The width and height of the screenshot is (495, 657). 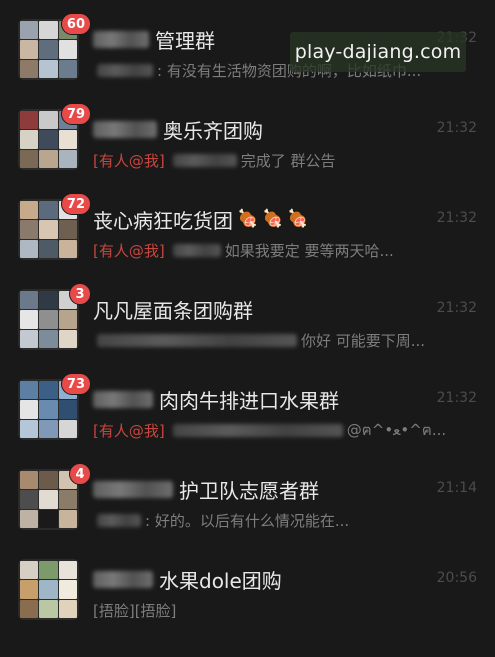 What do you see at coordinates (220, 580) in the screenshot?
I see `chat-title-text: 水果dole团购` at bounding box center [220, 580].